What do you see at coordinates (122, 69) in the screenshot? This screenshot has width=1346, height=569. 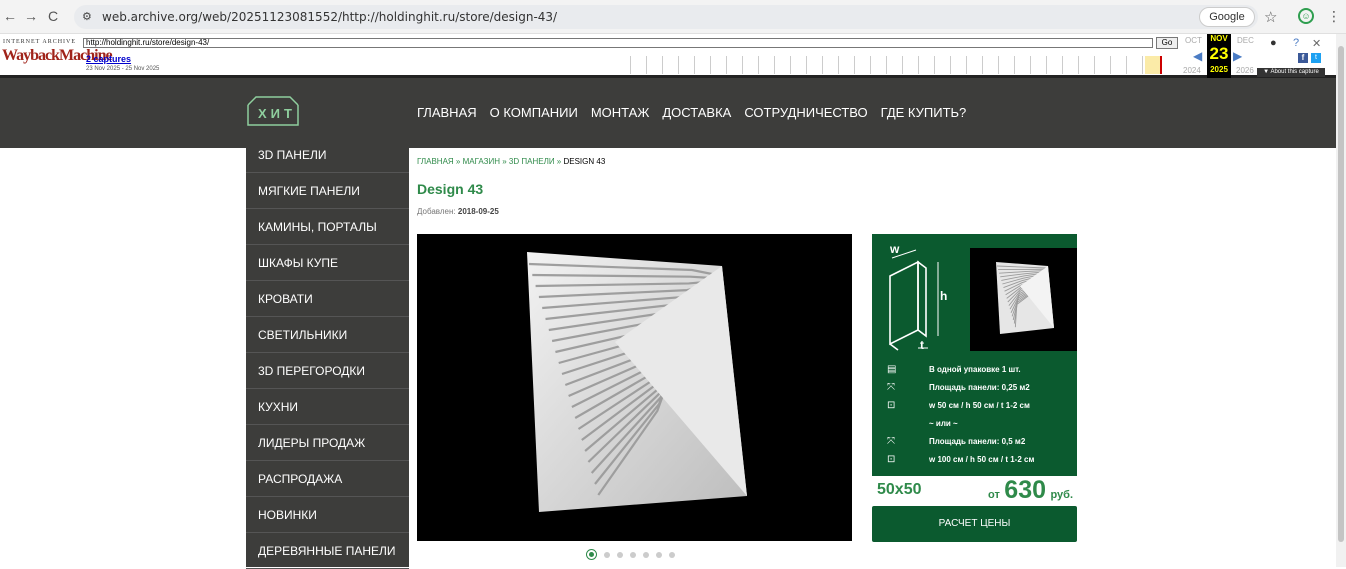 I see `capture-date-range: 23 Nov 2025 - 25 Nov 2025` at bounding box center [122, 69].